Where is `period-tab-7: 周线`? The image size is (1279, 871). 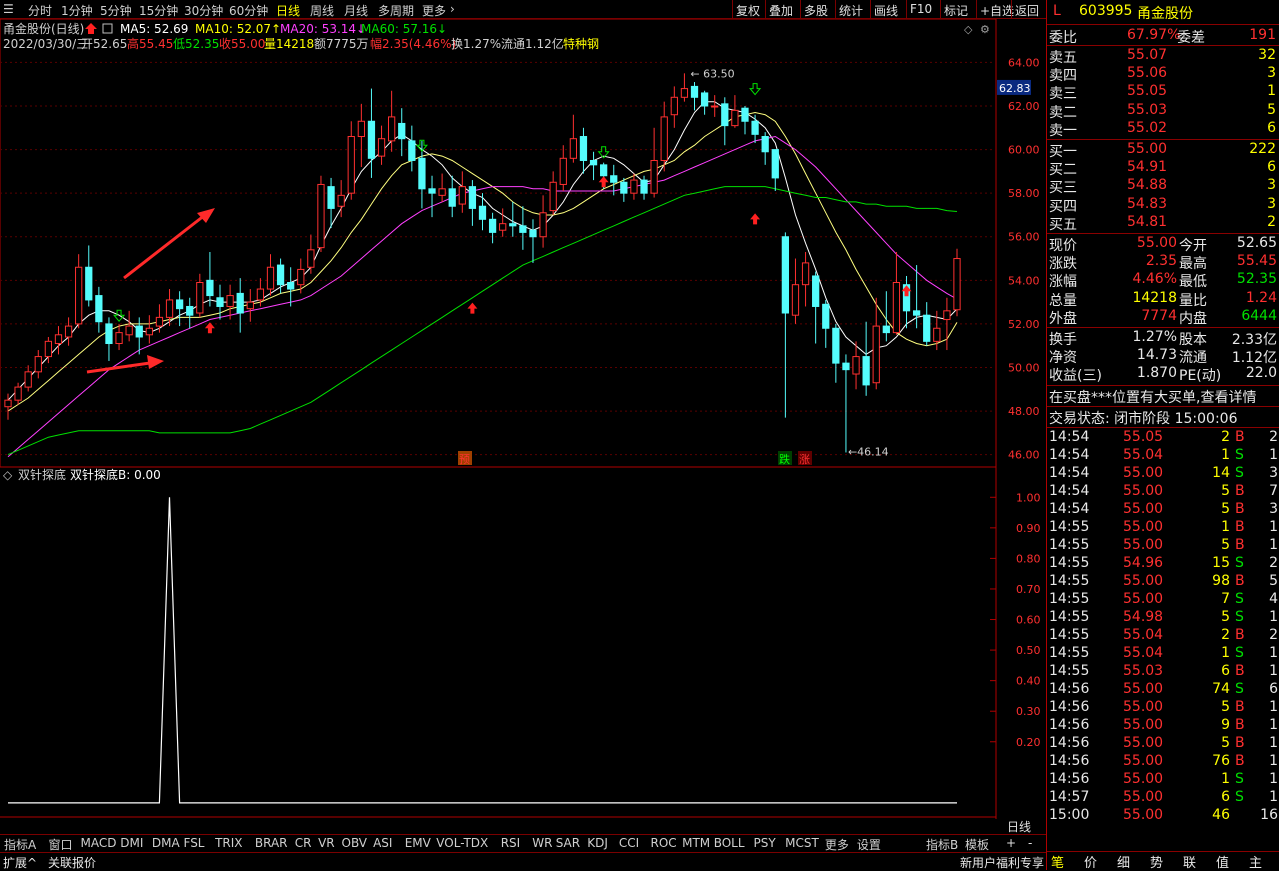 period-tab-7: 周线 is located at coordinates (322, 10).